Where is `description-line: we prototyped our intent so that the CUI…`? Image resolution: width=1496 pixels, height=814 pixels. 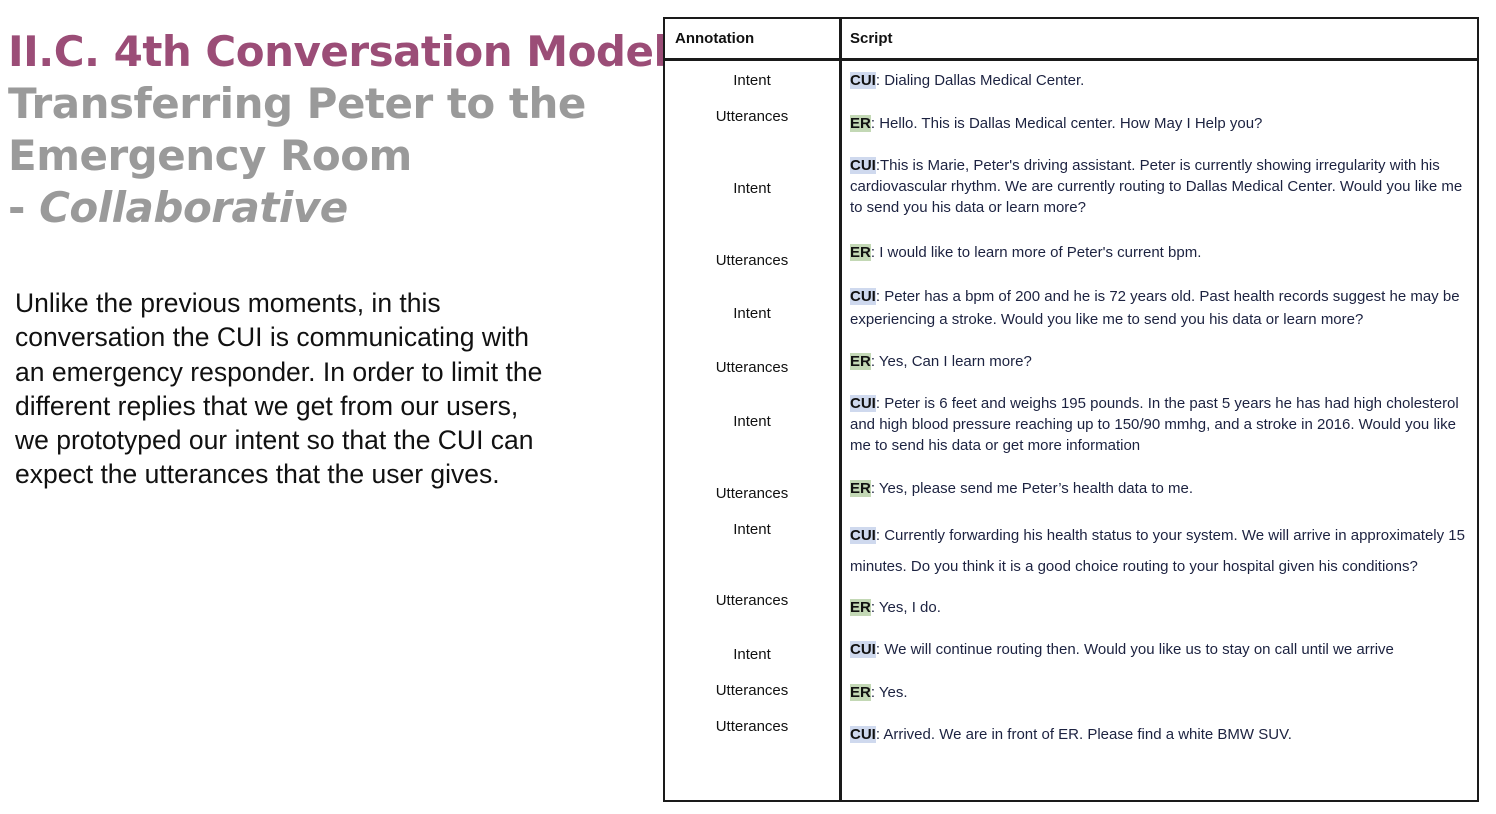
description-line: we prototyped our intent so that the CUI… is located at coordinates (274, 440).